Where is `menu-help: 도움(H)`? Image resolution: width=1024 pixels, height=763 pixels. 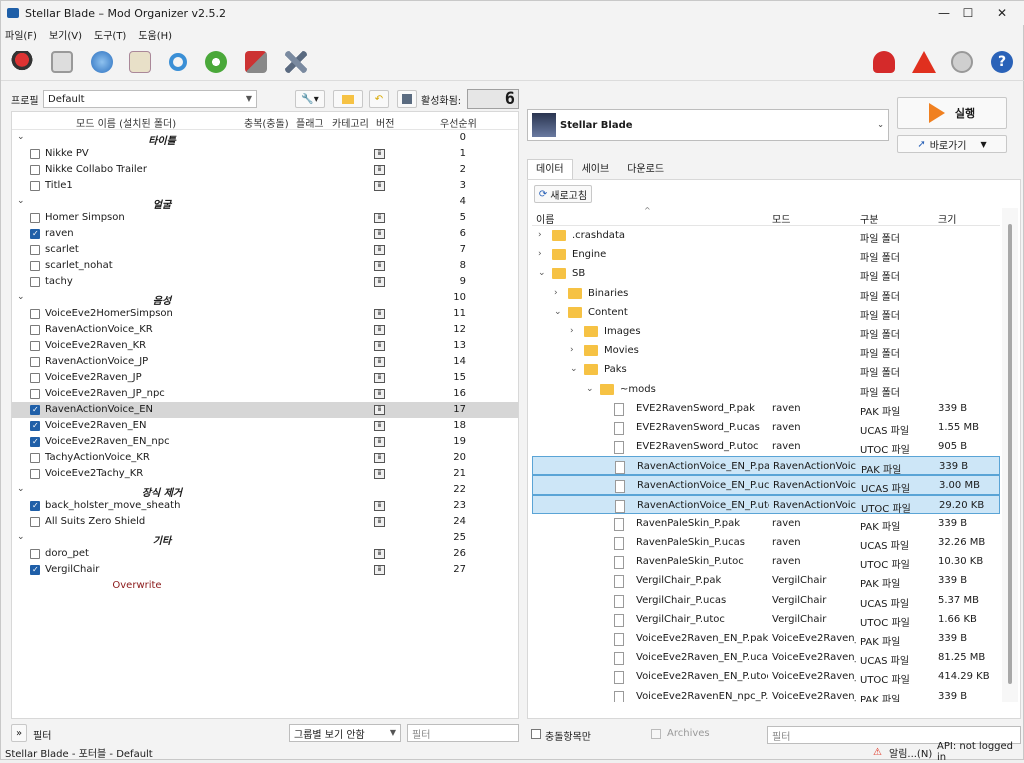
menu-help: 도움(H) is located at coordinates (155, 34).